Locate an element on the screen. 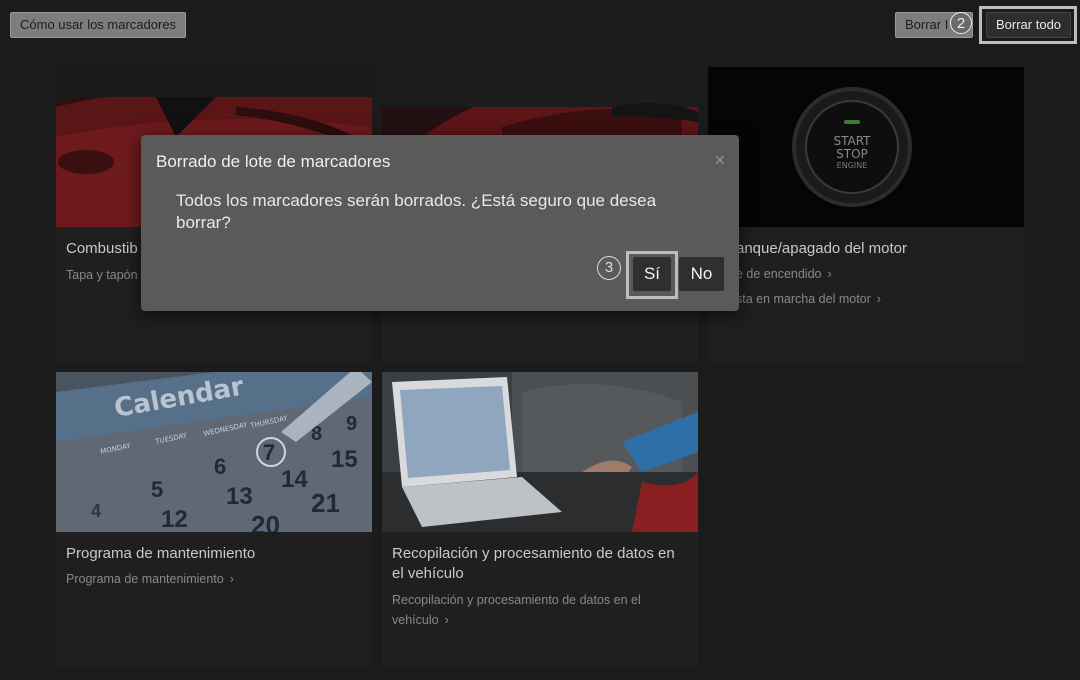  delete-all-button: Borrar todo is located at coordinates (1029, 25).